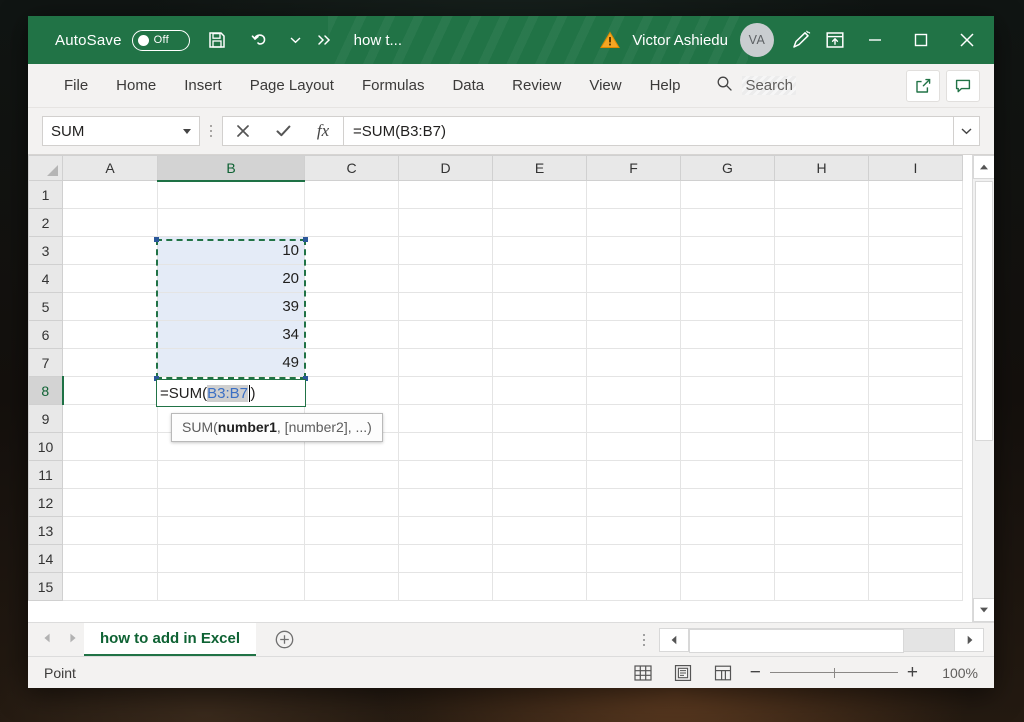  I want to click on sheet-prev-arrow-left-icon, so click(47, 640).